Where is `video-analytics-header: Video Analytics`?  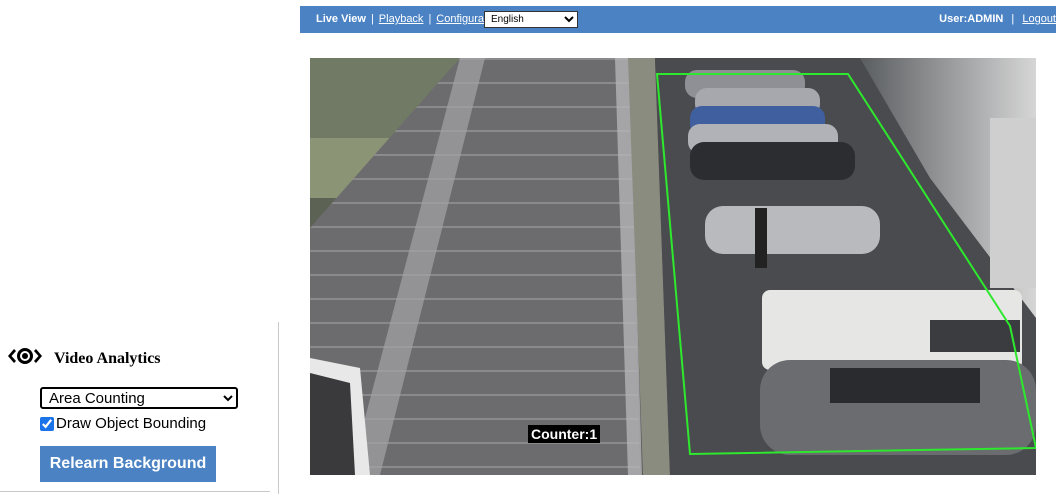
video-analytics-header: Video Analytics is located at coordinates (83, 358).